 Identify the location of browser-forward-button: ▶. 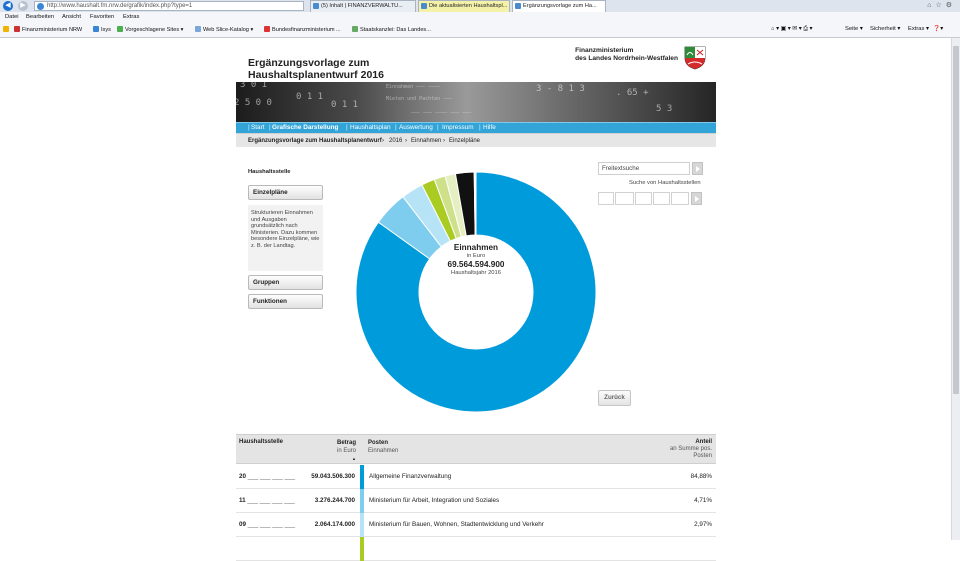
(23, 6).